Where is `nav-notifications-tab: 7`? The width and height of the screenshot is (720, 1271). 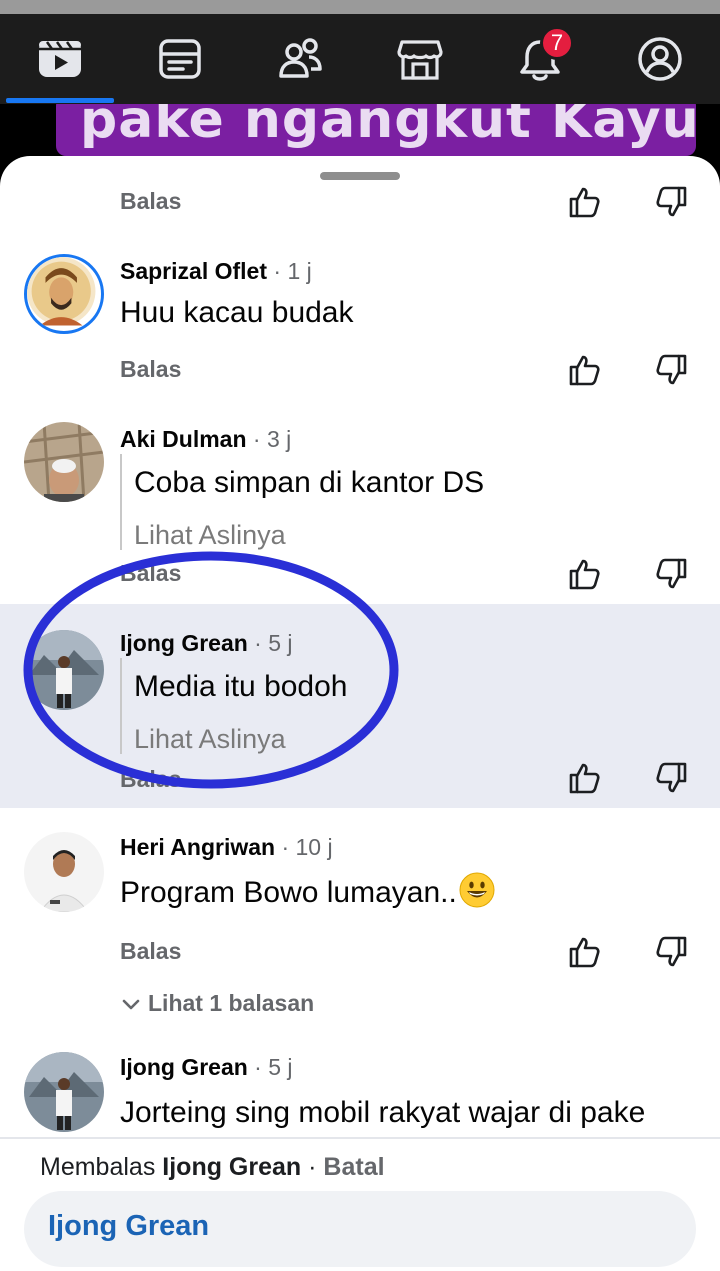 nav-notifications-tab: 7 is located at coordinates (540, 59).